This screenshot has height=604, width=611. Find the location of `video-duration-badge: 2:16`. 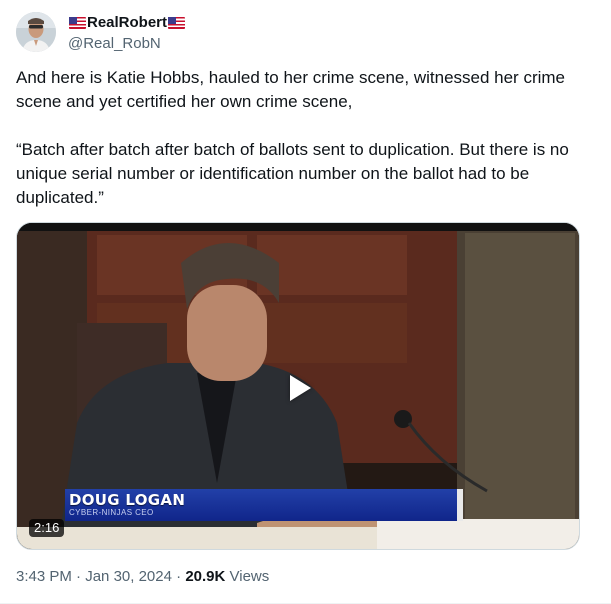

video-duration-badge: 2:16 is located at coordinates (47, 528).